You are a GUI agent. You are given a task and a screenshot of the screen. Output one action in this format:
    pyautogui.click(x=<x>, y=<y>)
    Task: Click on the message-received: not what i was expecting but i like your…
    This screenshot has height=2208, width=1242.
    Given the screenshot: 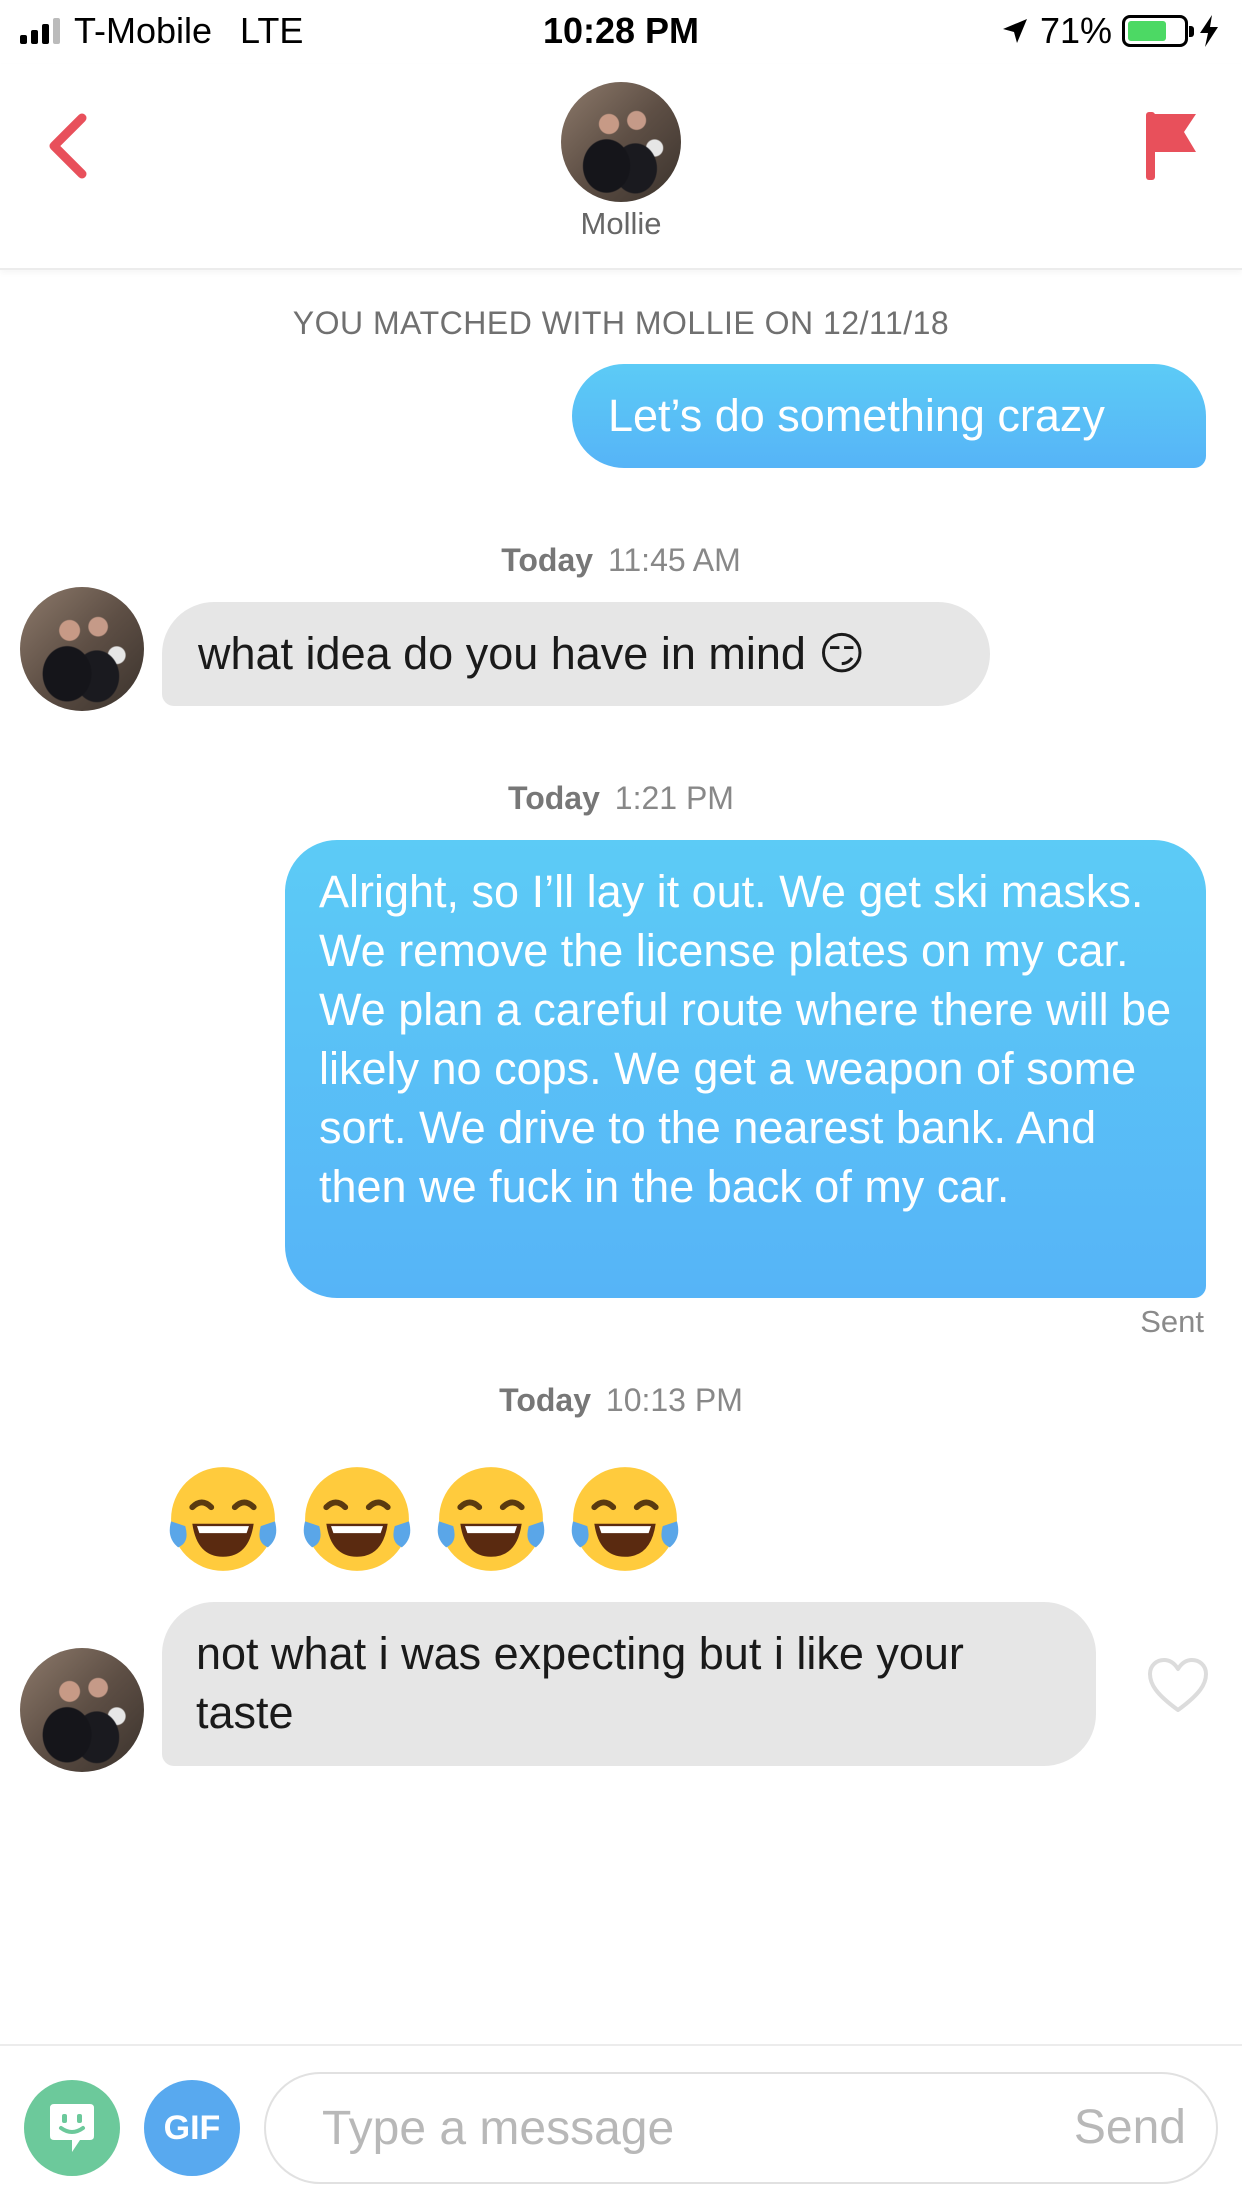 What is the action you would take?
    pyautogui.click(x=629, y=1684)
    